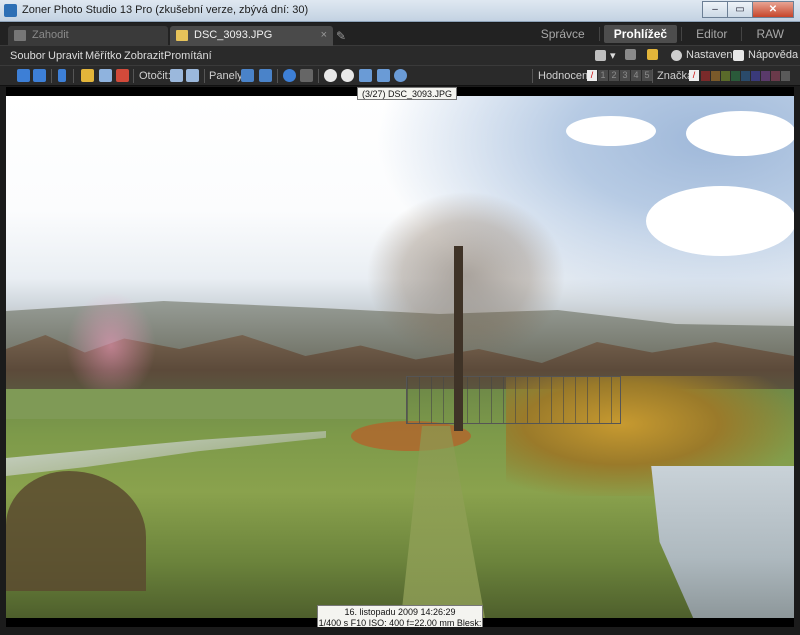 This screenshot has height=635, width=800. I want to click on gear-icon, so click(676, 55).